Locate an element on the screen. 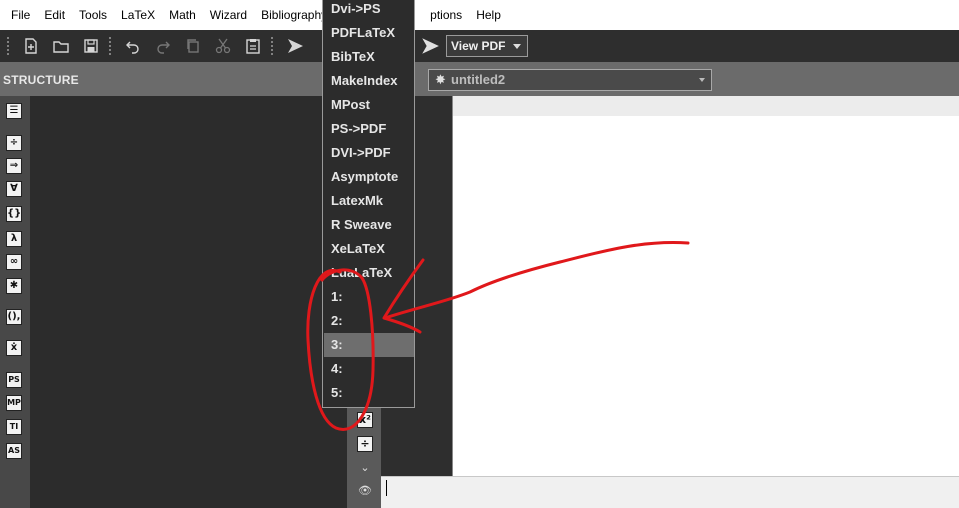  metapost-label: MP is located at coordinates (14, 402).